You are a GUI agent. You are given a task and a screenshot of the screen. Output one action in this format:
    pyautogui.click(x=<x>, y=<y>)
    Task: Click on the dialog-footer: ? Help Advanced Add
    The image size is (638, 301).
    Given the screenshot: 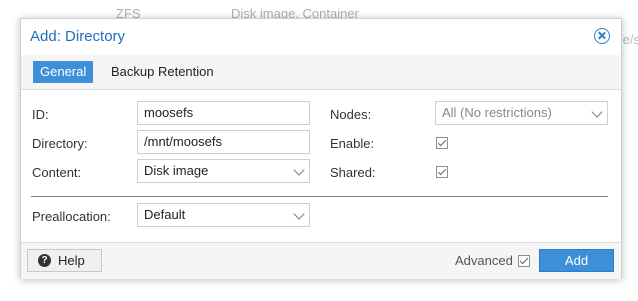 What is the action you would take?
    pyautogui.click(x=321, y=260)
    